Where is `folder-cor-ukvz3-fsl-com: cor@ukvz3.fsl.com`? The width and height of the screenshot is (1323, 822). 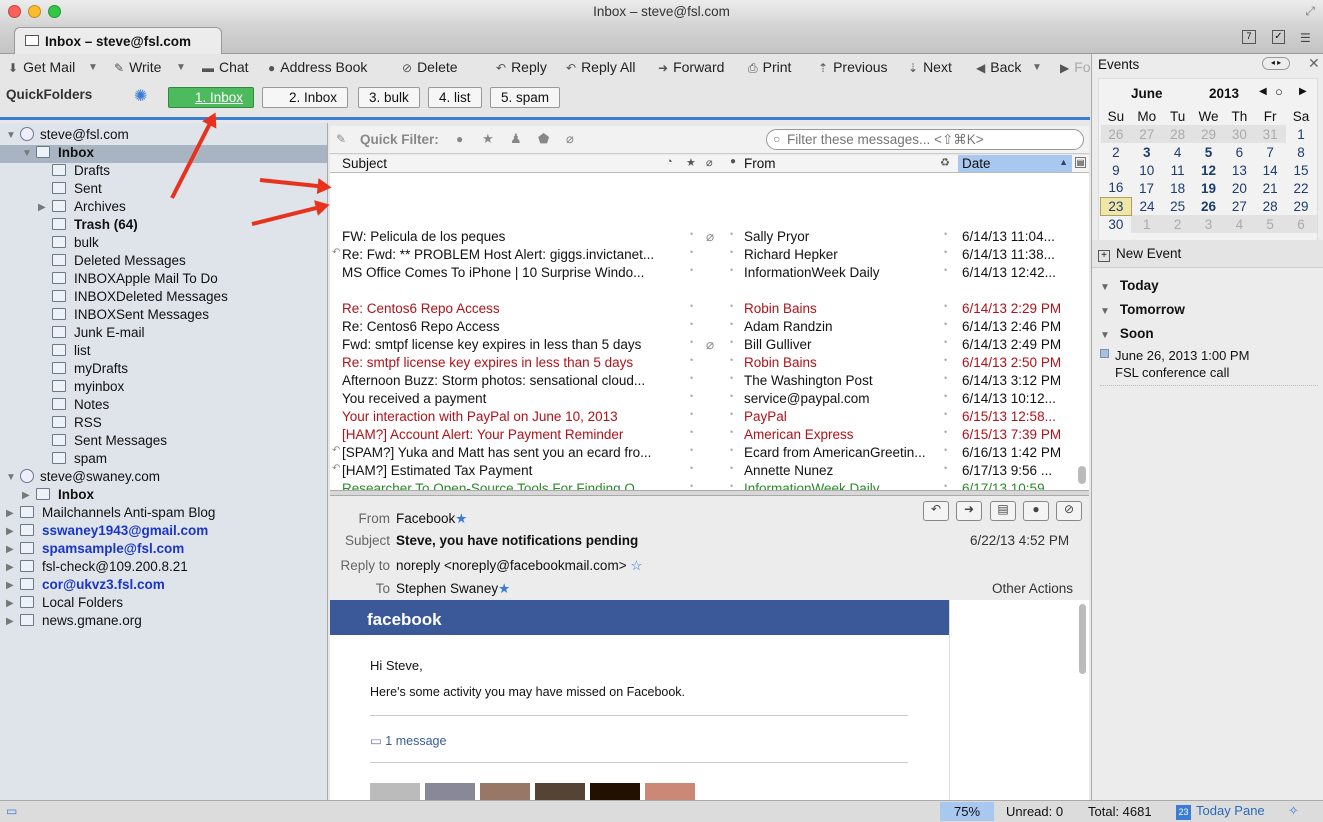 folder-cor-ukvz3-fsl-com: cor@ukvz3.fsl.com is located at coordinates (92, 586).